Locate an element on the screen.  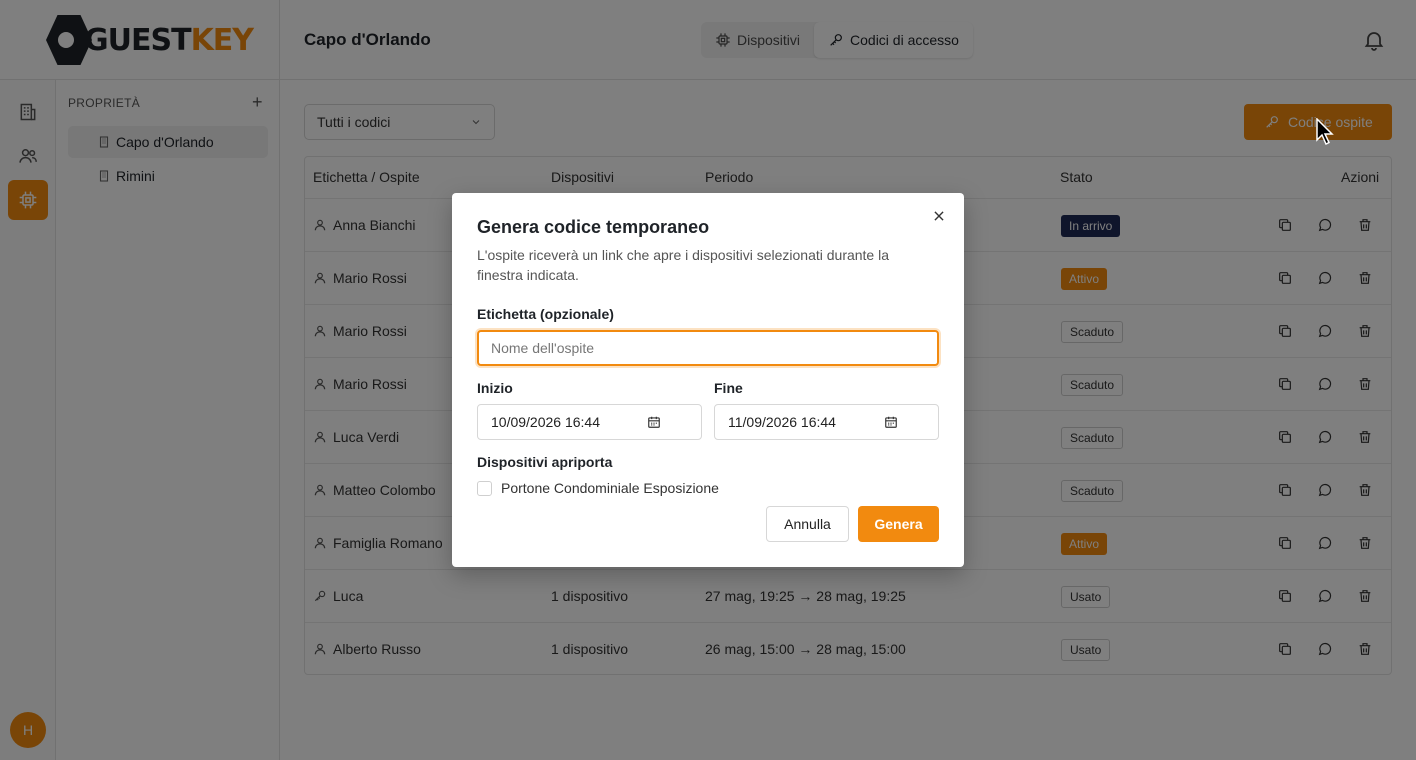
start-datetime-value: 10/09/2026 16:44 is located at coordinates (545, 422).